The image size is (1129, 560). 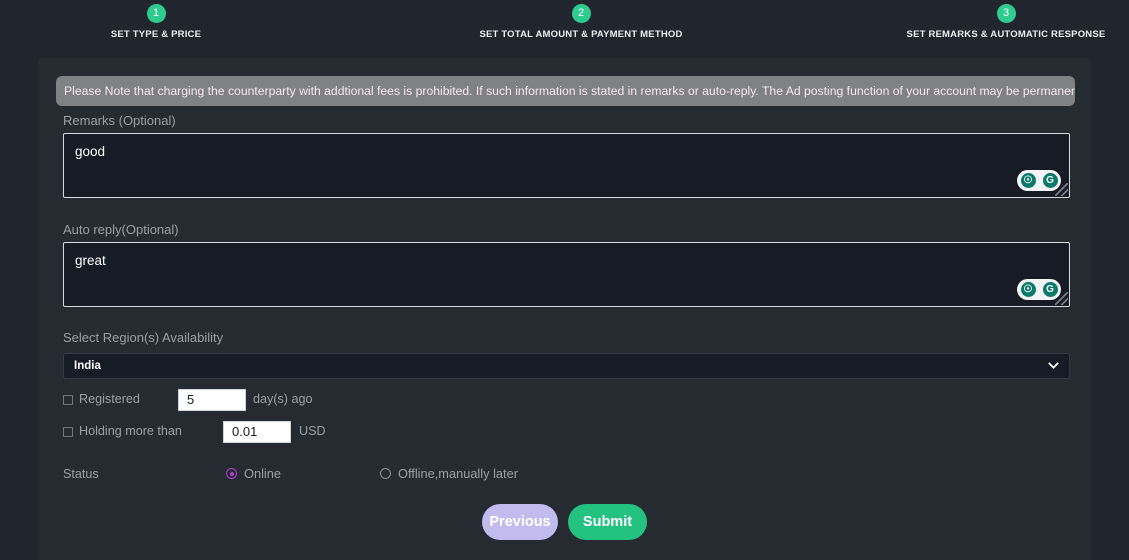 I want to click on radio-offline-icon, so click(x=385, y=473).